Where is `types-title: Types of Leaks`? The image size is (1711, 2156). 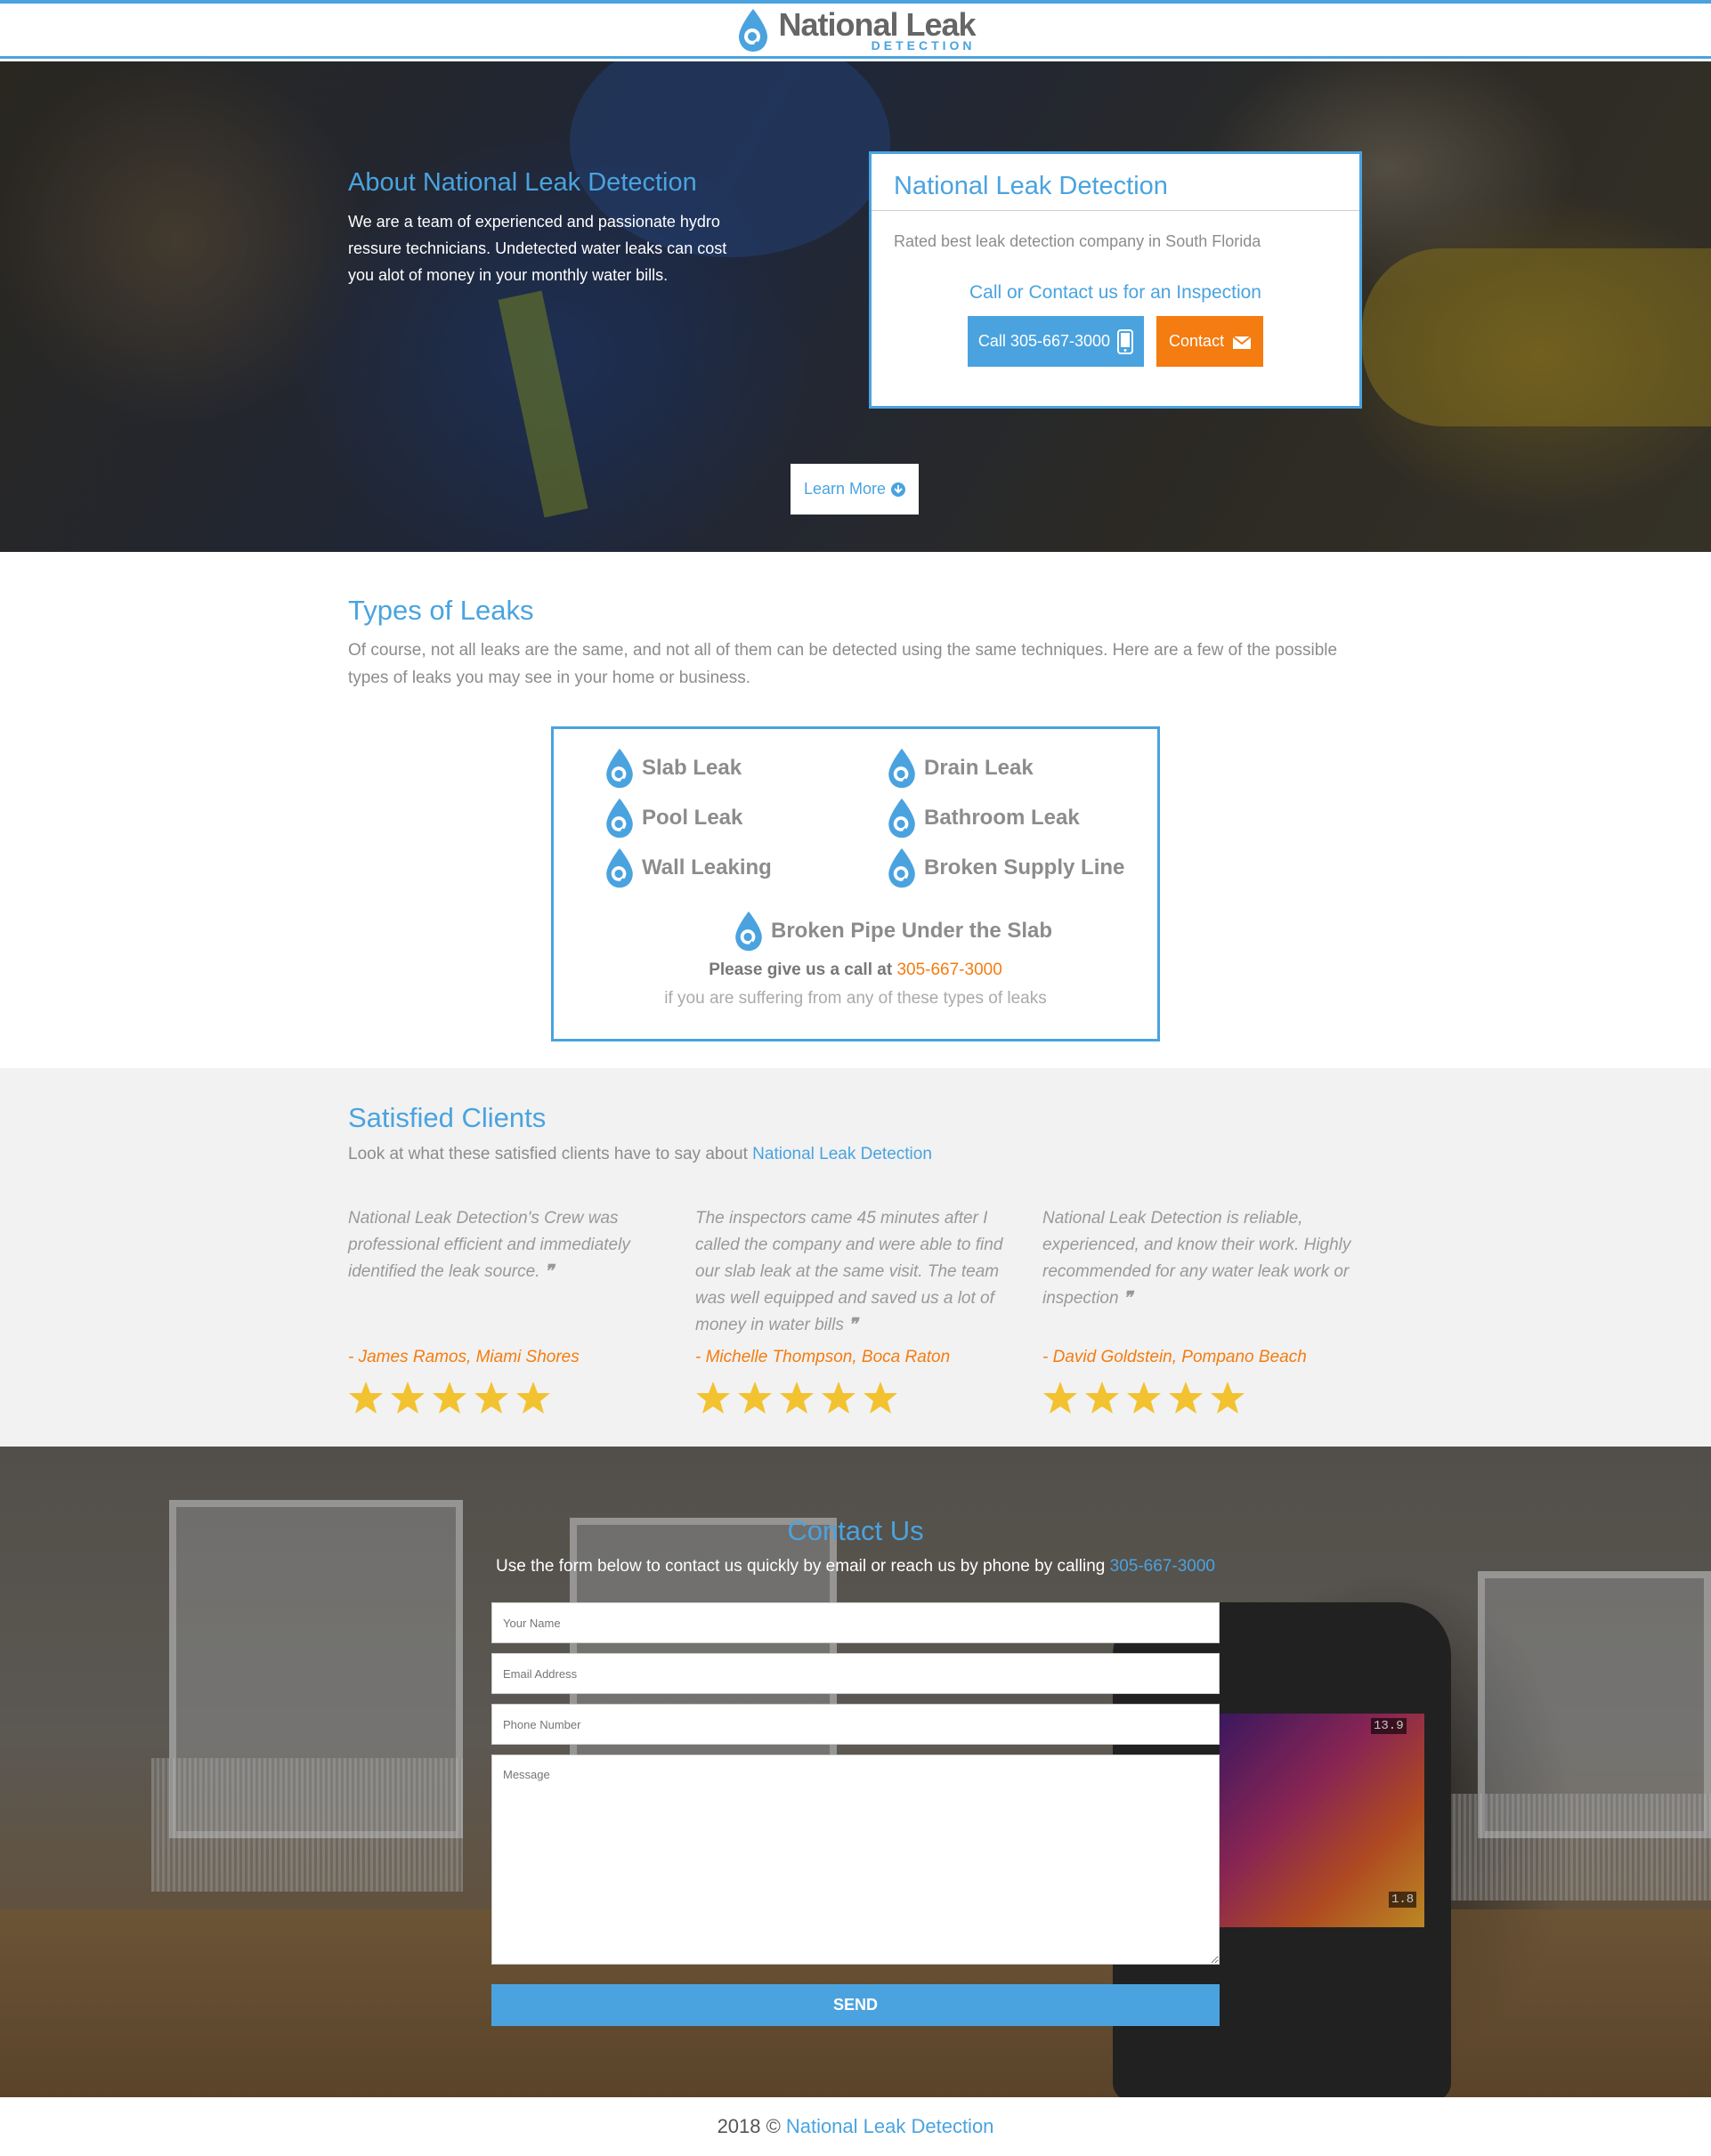 types-title: Types of Leaks is located at coordinates (441, 610).